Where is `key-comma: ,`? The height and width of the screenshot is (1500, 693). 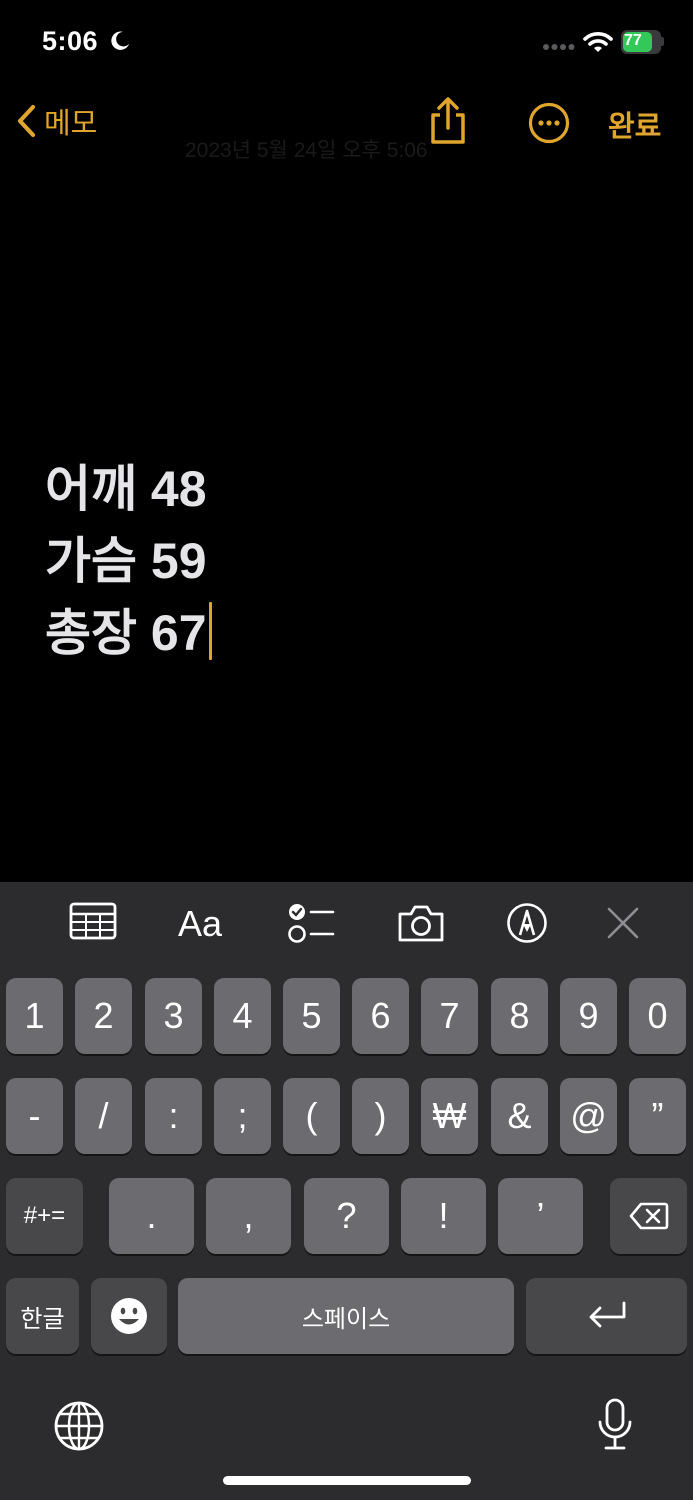
key-comma: , is located at coordinates (248, 1216).